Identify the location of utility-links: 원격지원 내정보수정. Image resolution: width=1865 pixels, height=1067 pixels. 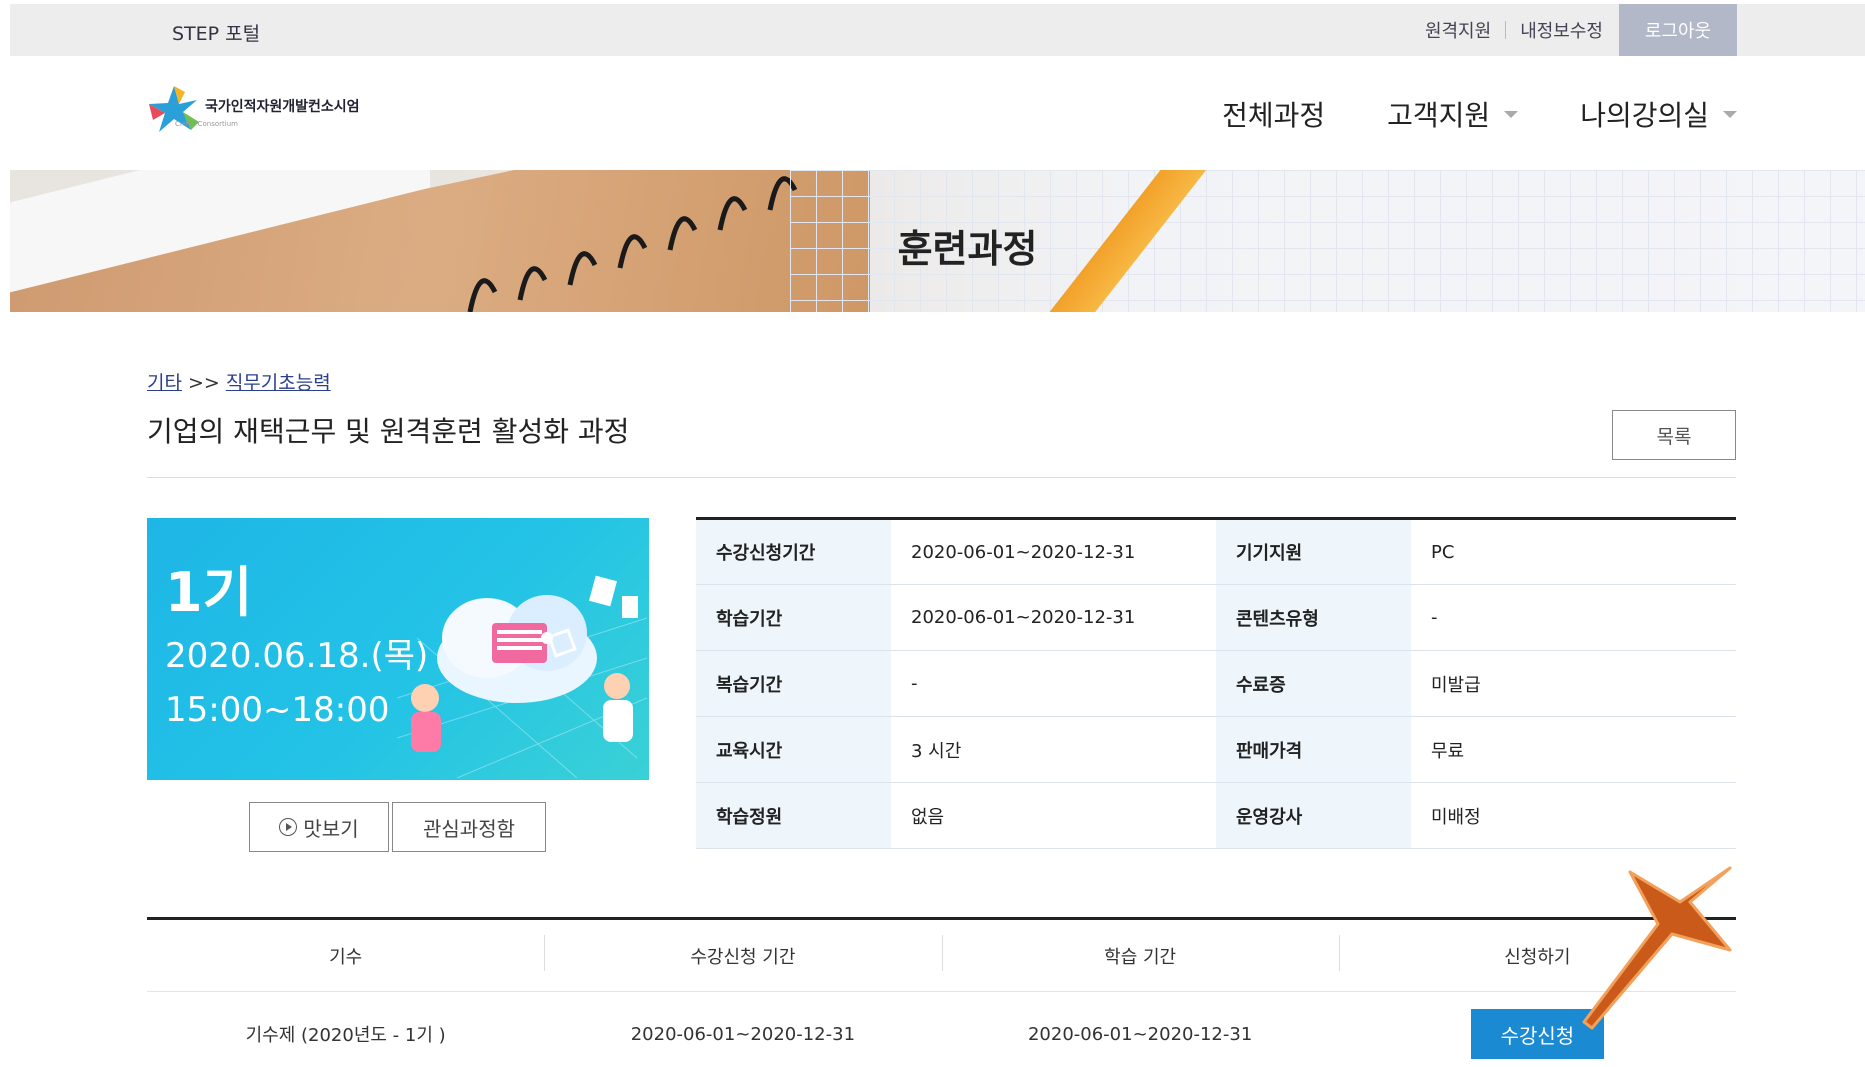
(1514, 30).